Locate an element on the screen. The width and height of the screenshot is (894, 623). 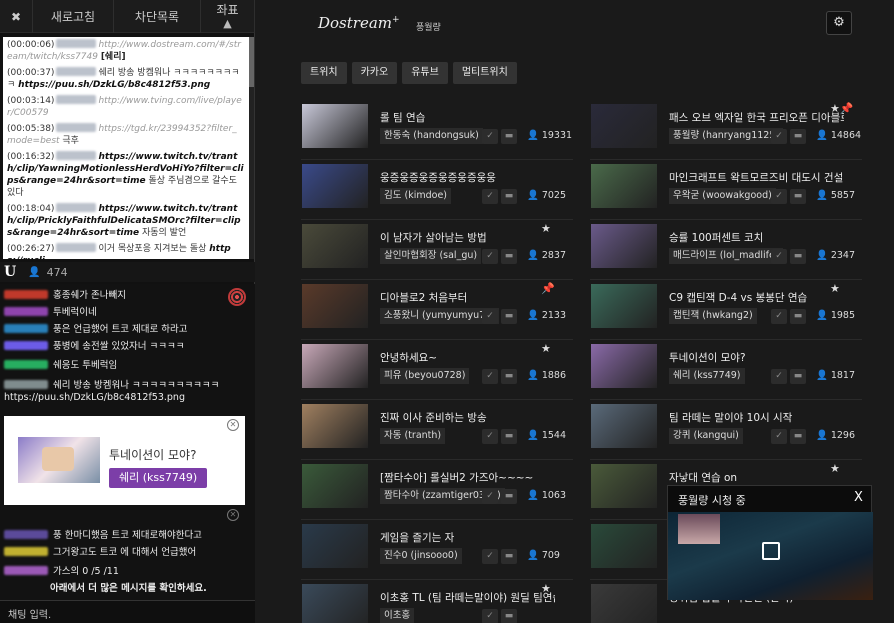
log-link: https://puu.sh/DzkLG/b8c4812f53.png is located at coordinates (114, 85).